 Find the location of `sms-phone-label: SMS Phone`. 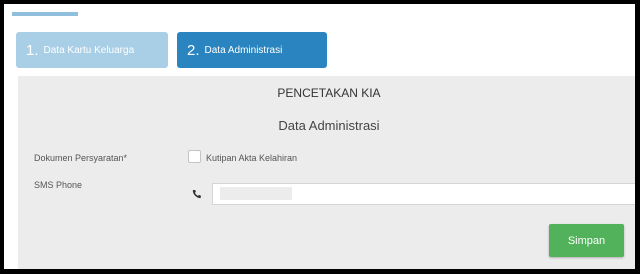

sms-phone-label: SMS Phone is located at coordinates (58, 185).